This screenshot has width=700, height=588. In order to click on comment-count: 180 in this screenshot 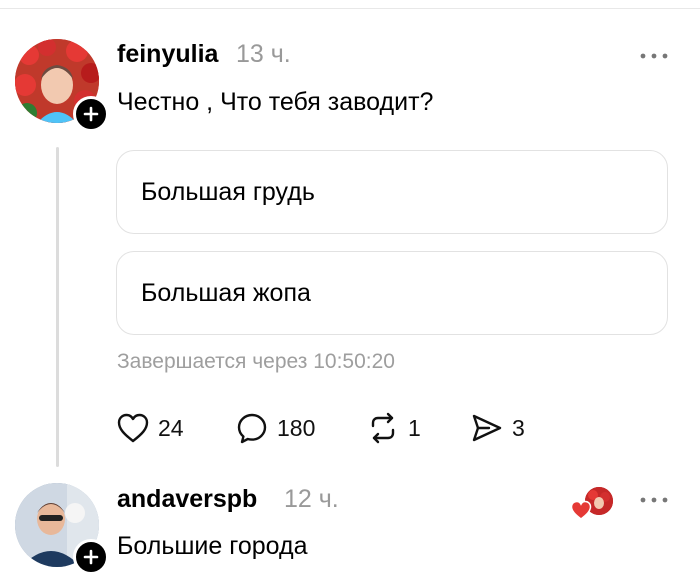, I will do `click(296, 427)`.